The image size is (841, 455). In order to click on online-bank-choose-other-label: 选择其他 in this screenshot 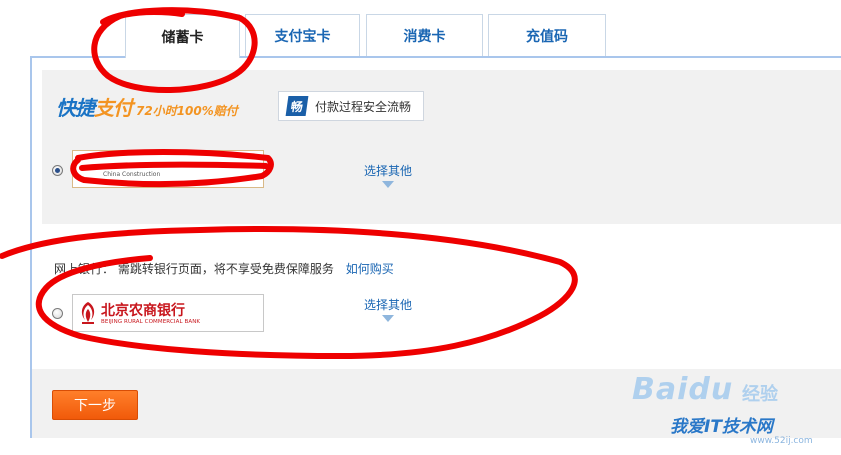, I will do `click(387, 305)`.